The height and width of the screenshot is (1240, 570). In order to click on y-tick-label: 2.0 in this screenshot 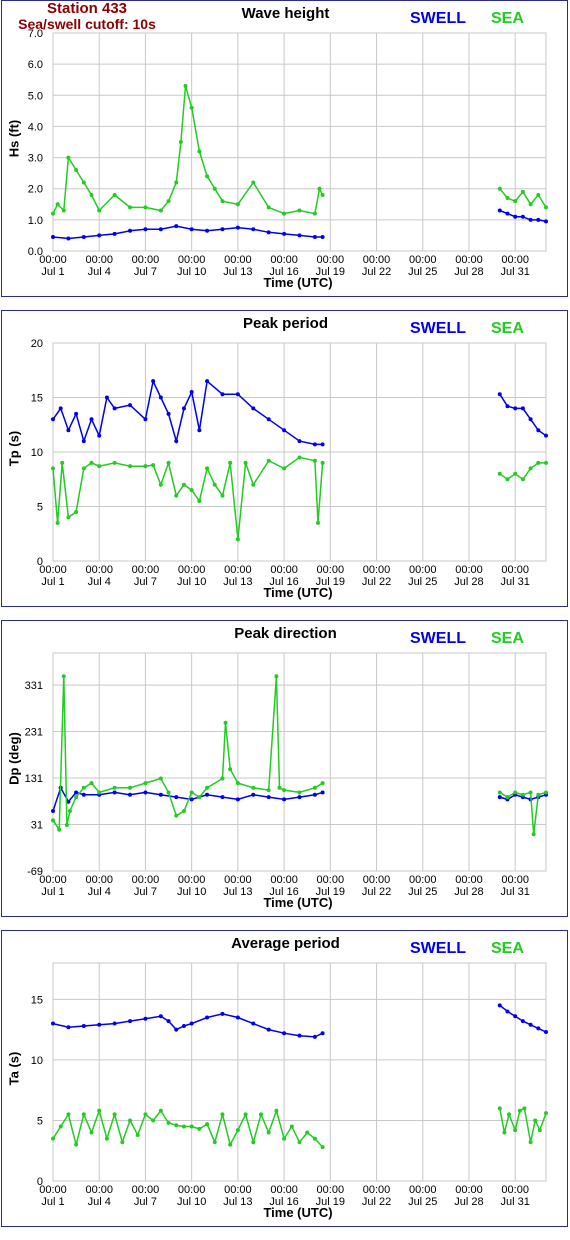, I will do `click(35, 190)`.